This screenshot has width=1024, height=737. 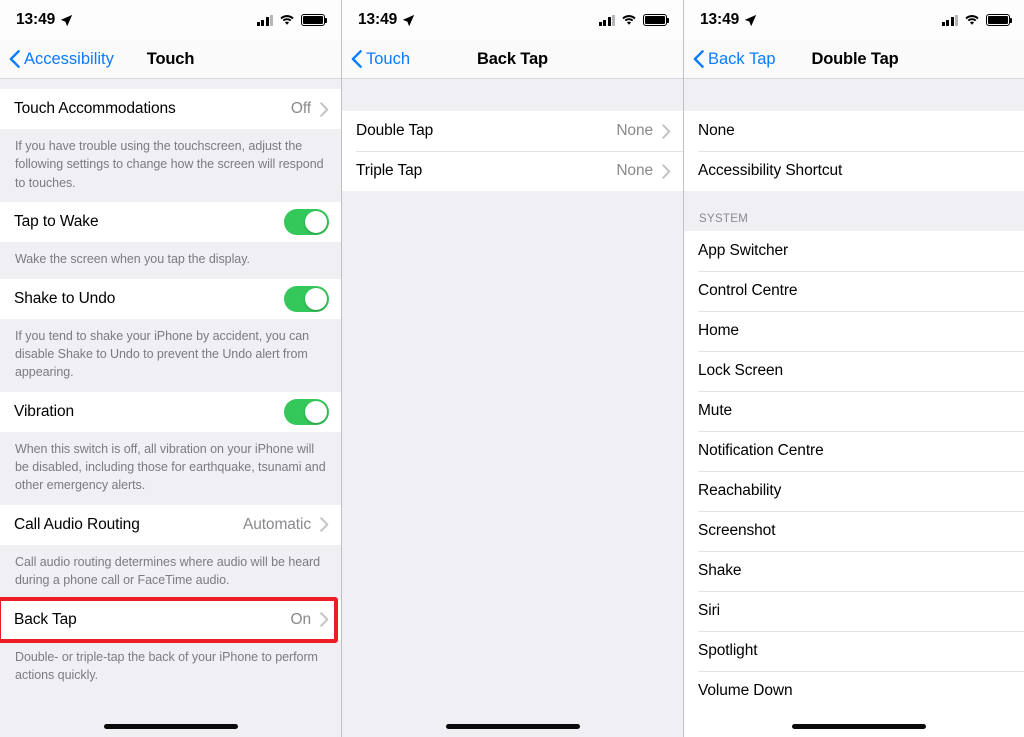 What do you see at coordinates (854, 651) in the screenshot?
I see `option-spotlight: Spotlight` at bounding box center [854, 651].